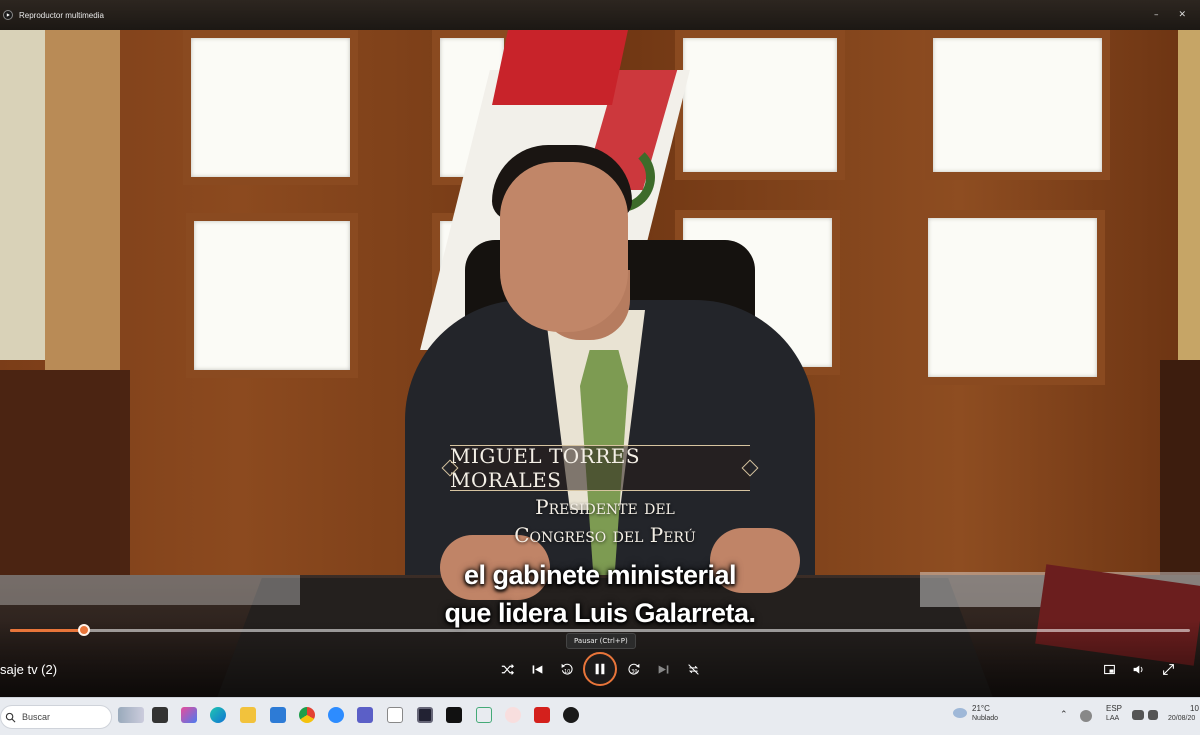 Image resolution: width=1200 pixels, height=735 pixels. I want to click on seek-bar, so click(600, 630).